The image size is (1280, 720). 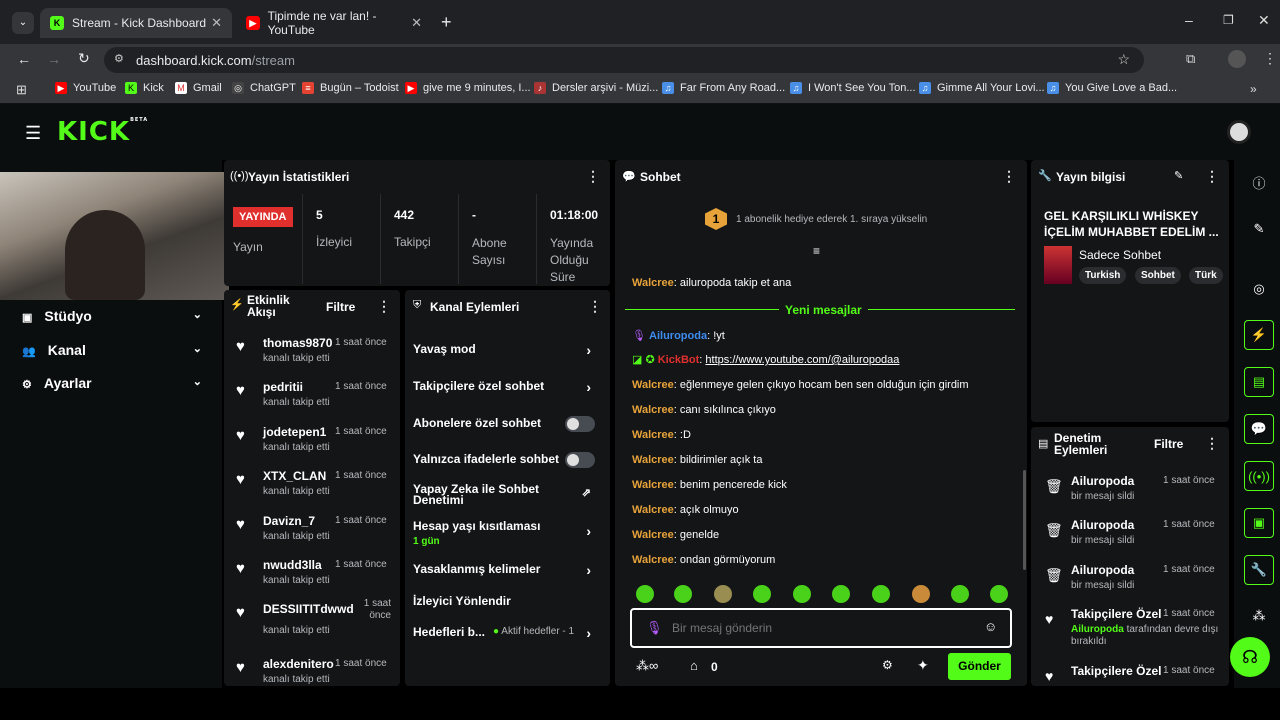 What do you see at coordinates (144, 88) in the screenshot?
I see `bookmark-kick: K Kick` at bounding box center [144, 88].